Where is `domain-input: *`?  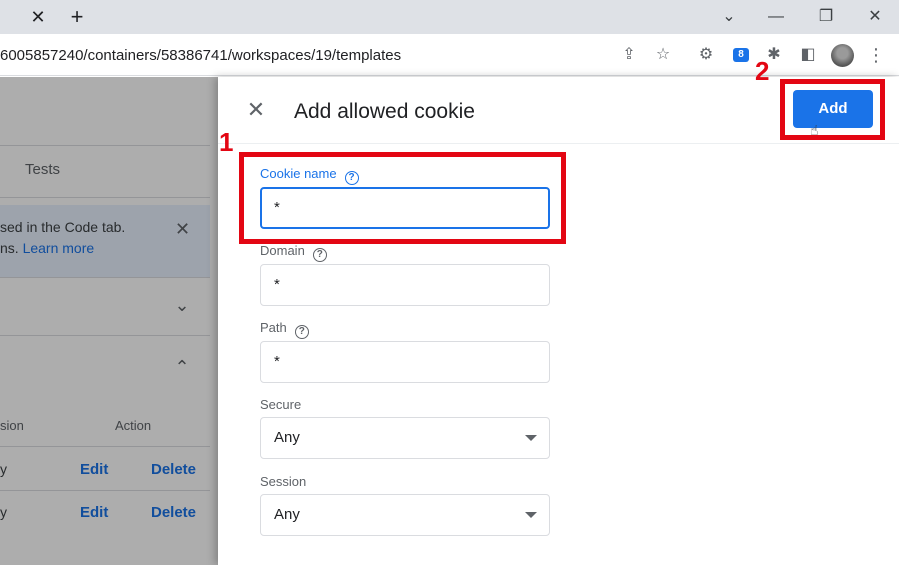 domain-input: * is located at coordinates (405, 285).